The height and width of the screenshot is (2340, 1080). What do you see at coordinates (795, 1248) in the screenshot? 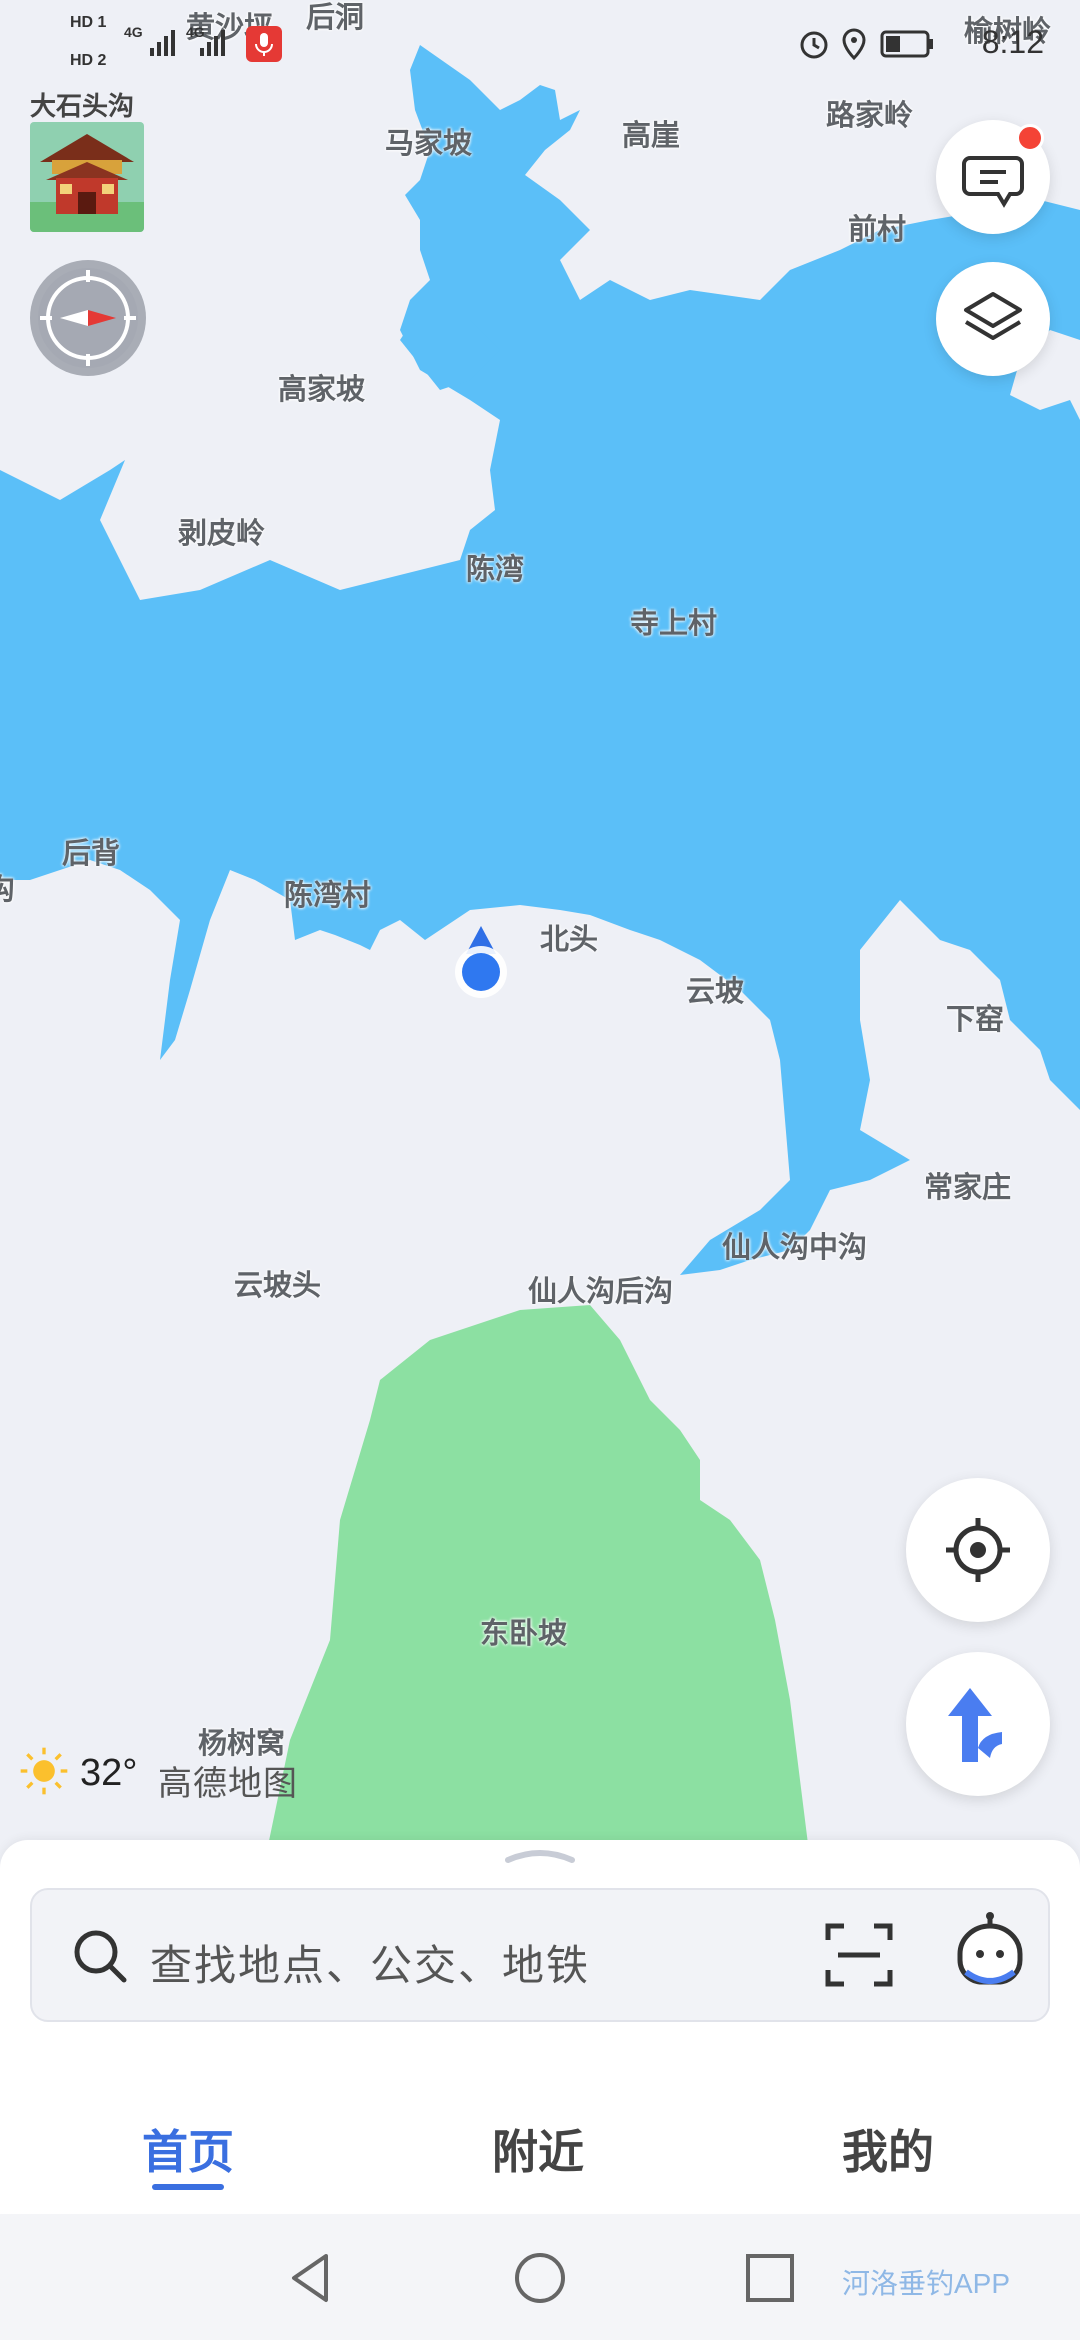
I see `map-label: 仙人沟中沟` at bounding box center [795, 1248].